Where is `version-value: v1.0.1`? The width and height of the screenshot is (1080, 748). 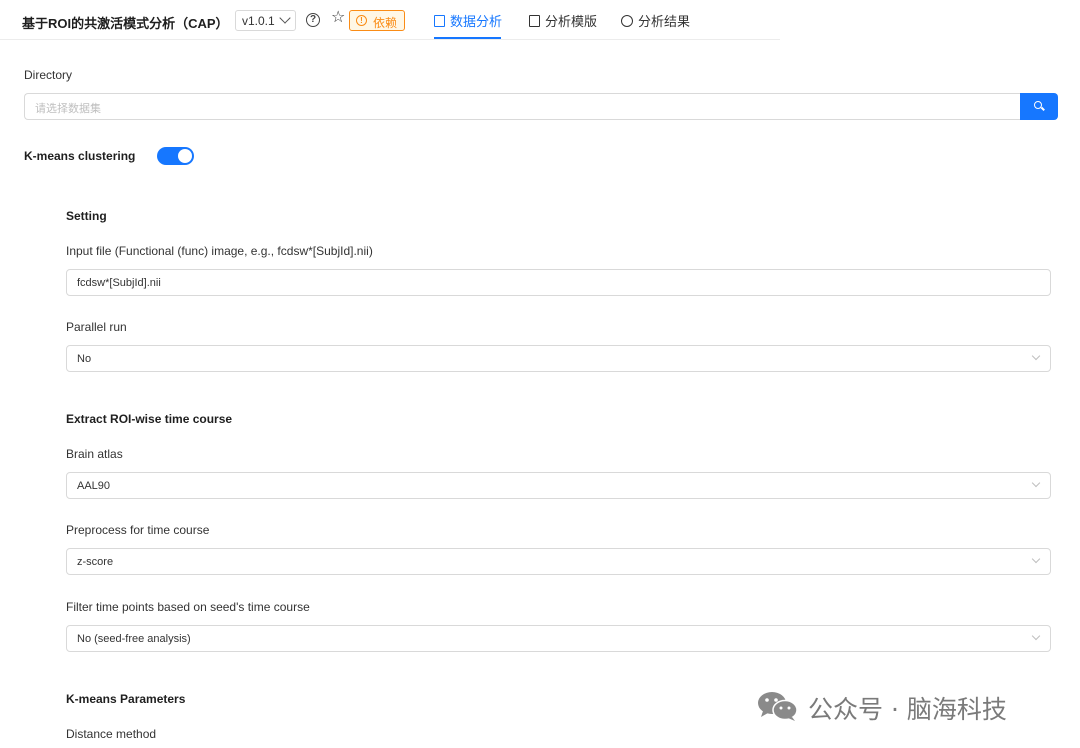 version-value: v1.0.1 is located at coordinates (258, 21).